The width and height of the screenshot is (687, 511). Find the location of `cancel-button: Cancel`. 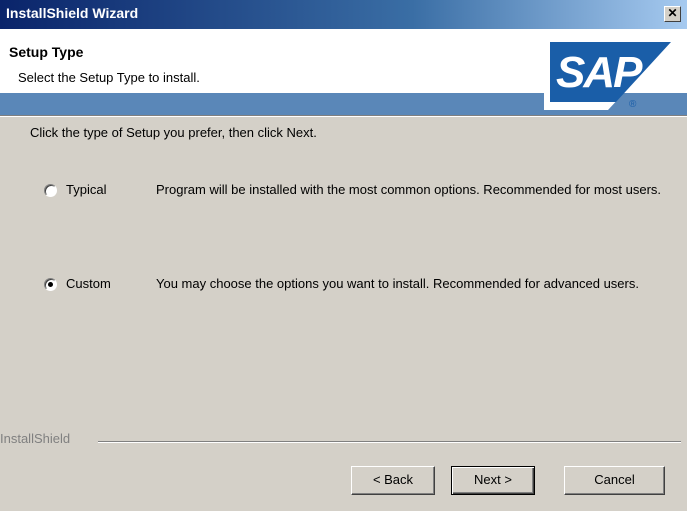

cancel-button: Cancel is located at coordinates (614, 480).